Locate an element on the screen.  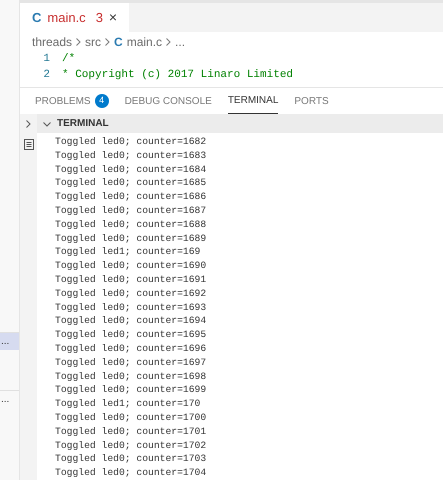
terminal-line: Toggled led0; counter=1697 is located at coordinates (130, 363).